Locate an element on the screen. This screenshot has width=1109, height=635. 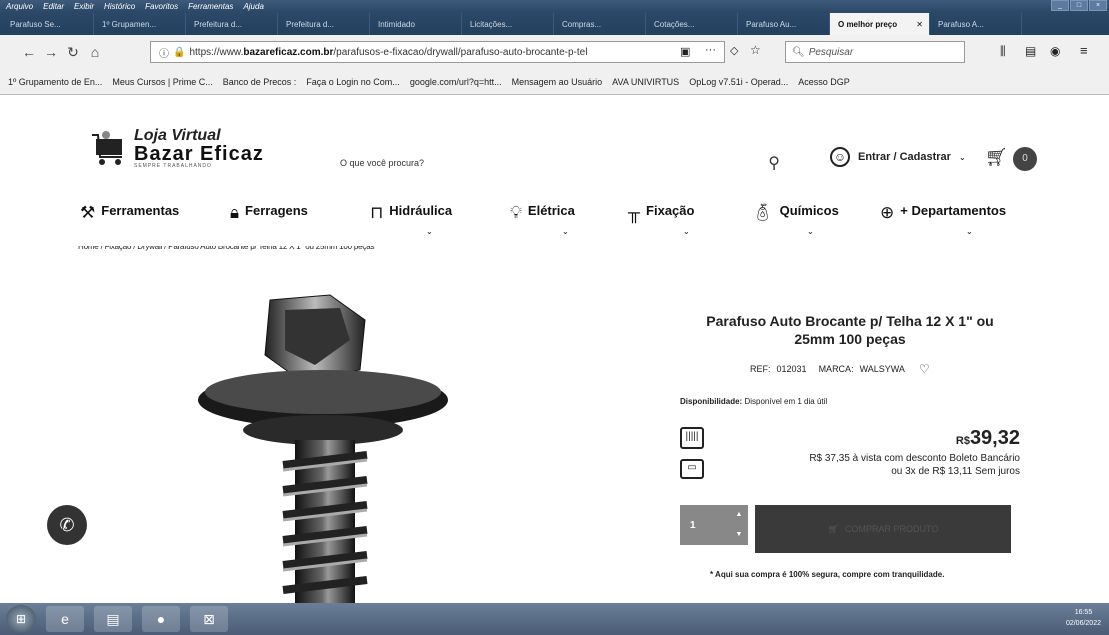
menu-ajuda: Ajuda is located at coordinates (253, 6).